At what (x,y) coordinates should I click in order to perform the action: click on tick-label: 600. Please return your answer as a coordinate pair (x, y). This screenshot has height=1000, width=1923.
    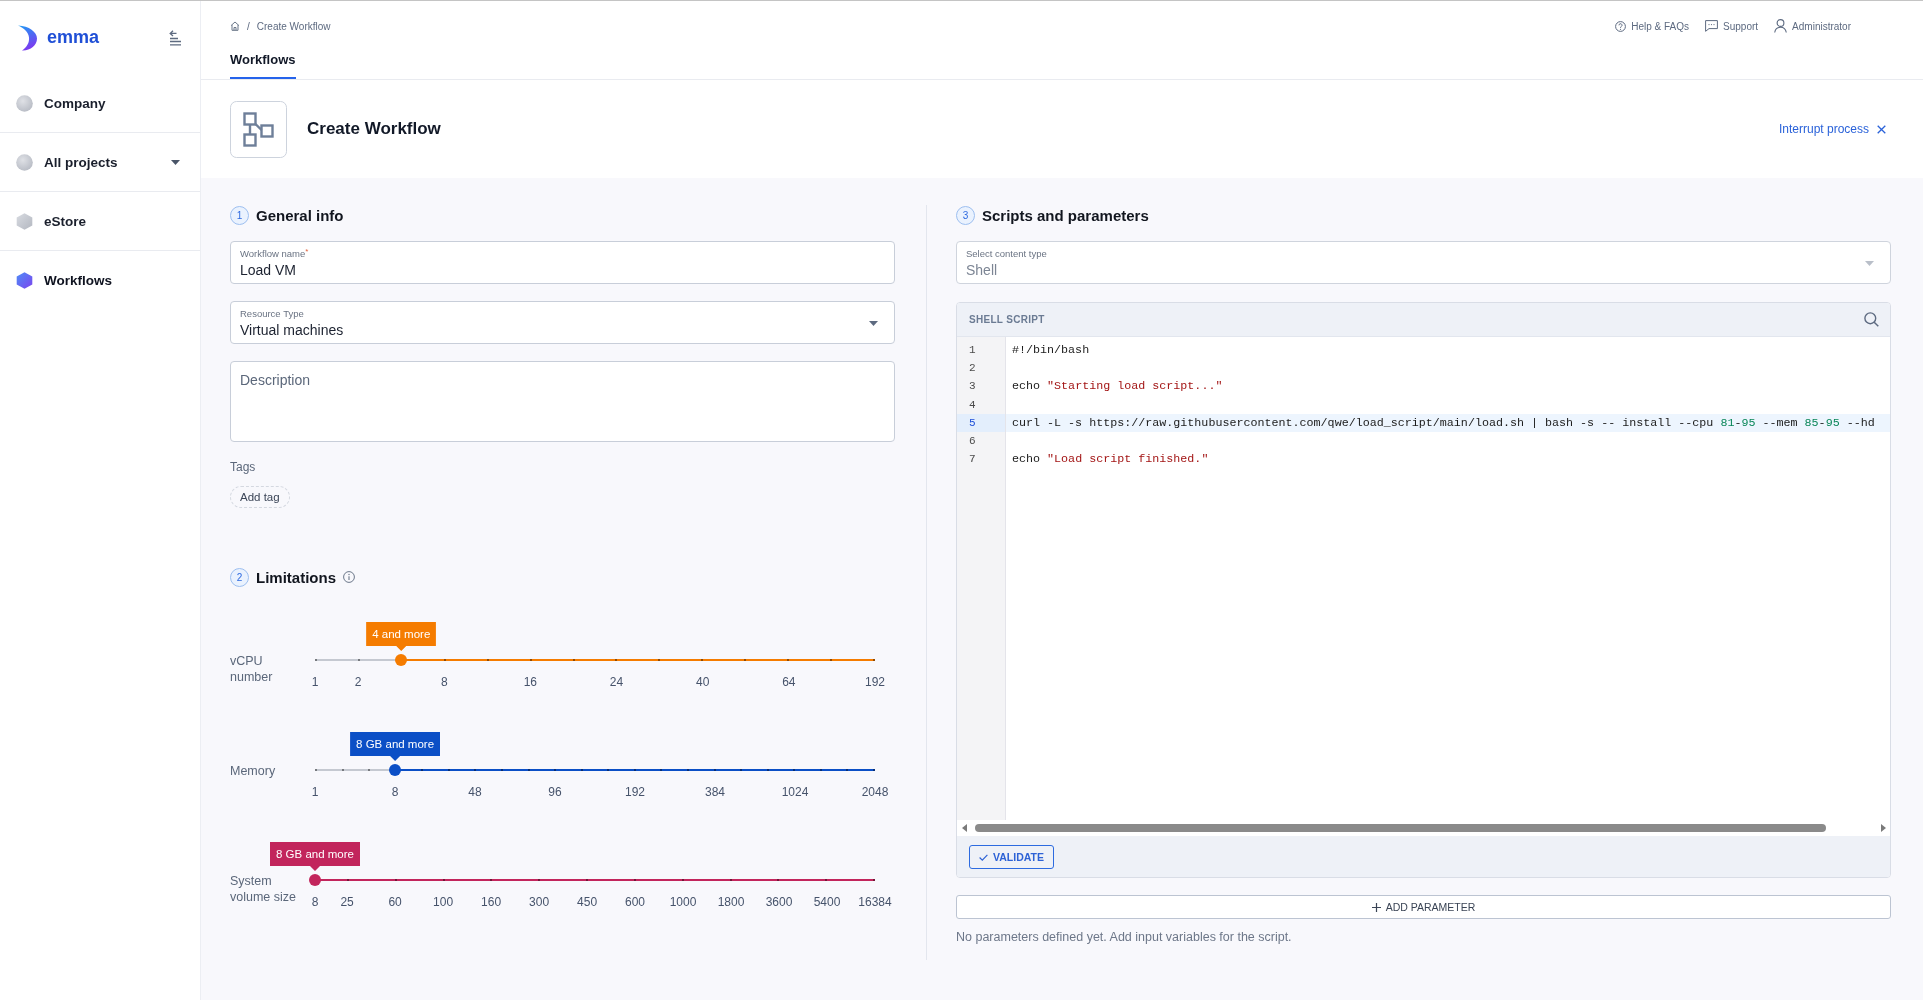
    Looking at the image, I should click on (635, 902).